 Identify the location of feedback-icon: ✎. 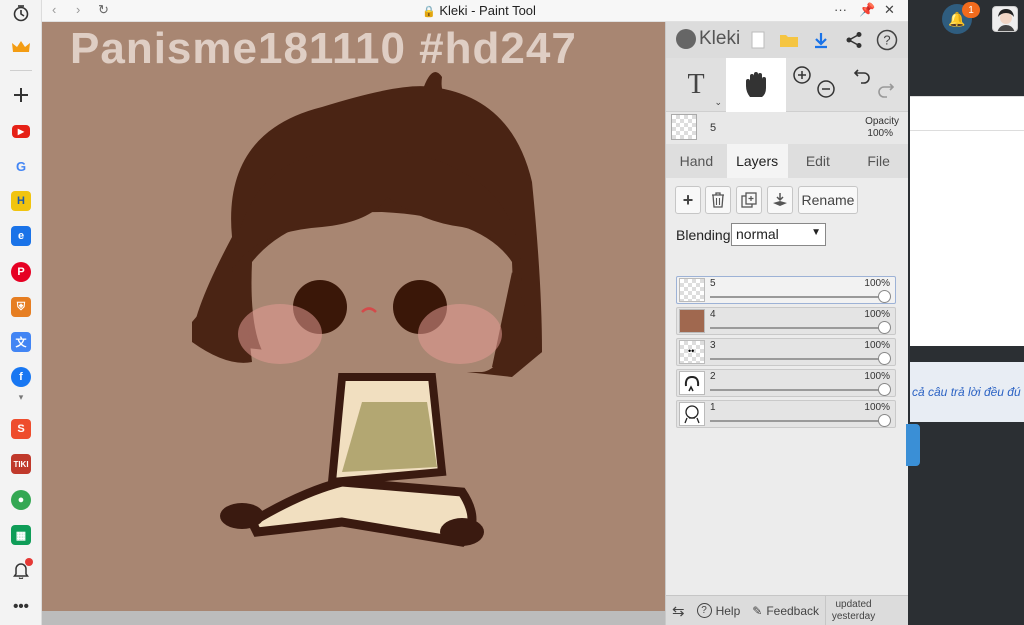
(757, 610).